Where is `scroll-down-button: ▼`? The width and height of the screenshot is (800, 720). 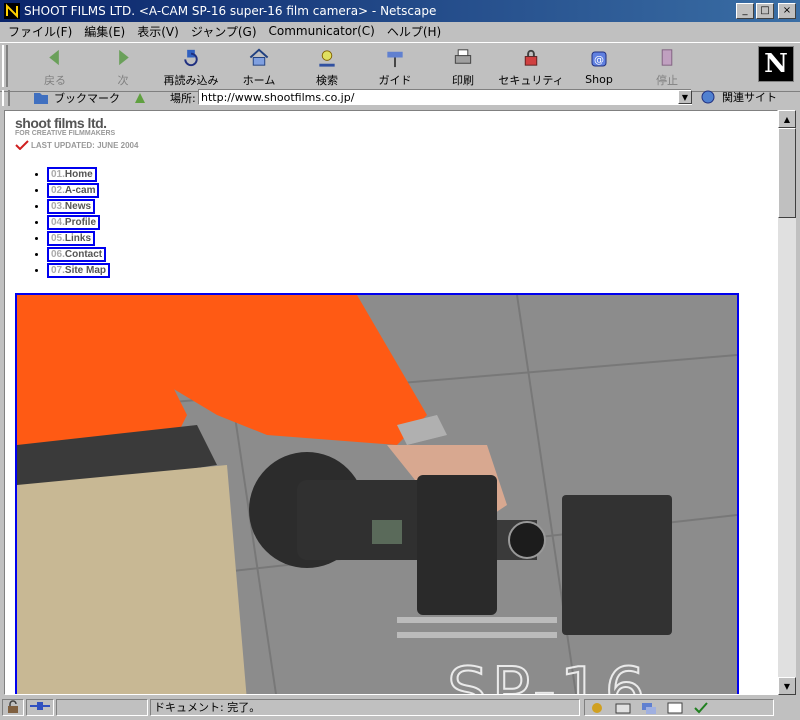 scroll-down-button: ▼ is located at coordinates (787, 686).